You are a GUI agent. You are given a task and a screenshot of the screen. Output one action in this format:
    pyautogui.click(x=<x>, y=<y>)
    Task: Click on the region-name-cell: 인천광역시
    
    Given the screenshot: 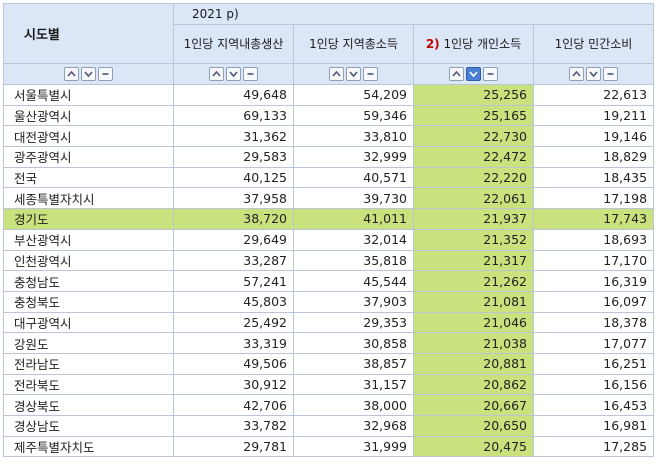 What is the action you would take?
    pyautogui.click(x=88, y=260)
    